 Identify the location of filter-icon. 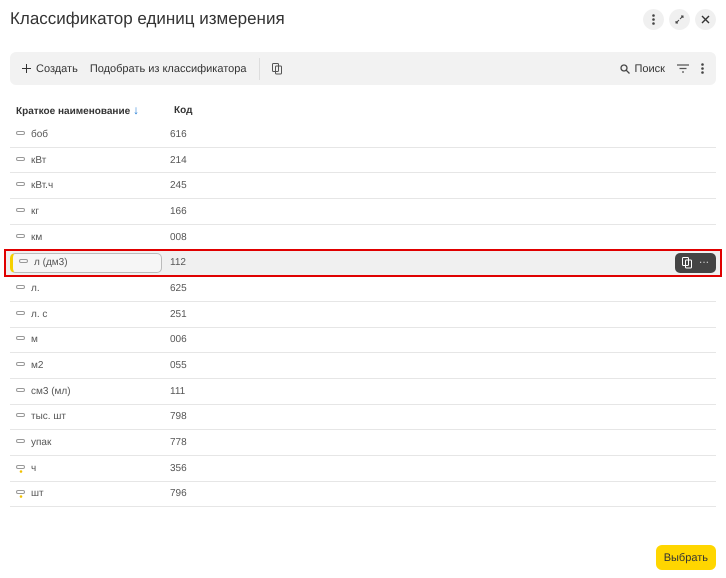
(683, 68).